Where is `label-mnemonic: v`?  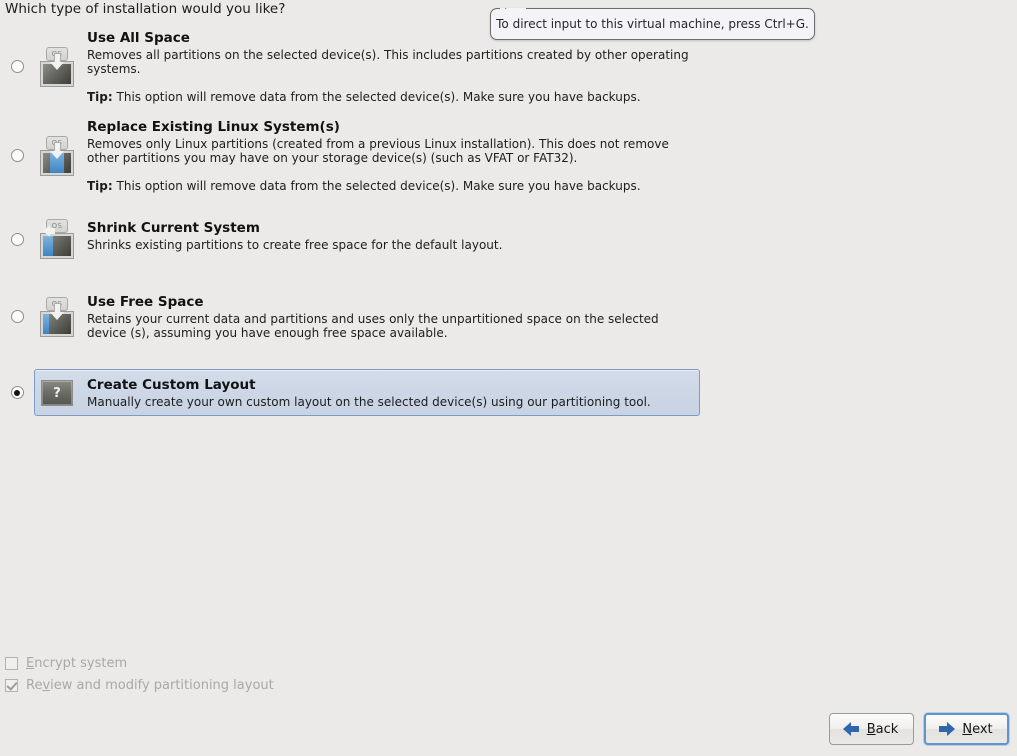 label-mnemonic: v is located at coordinates (46, 685).